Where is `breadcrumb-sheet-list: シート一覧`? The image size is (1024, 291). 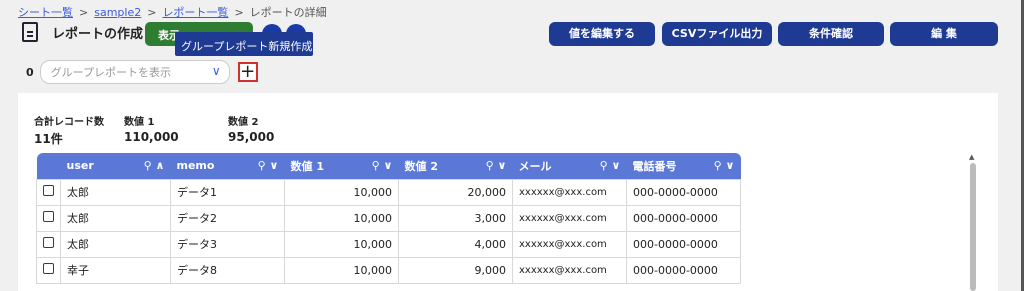 breadcrumb-sheet-list: シート一覧 is located at coordinates (45, 12).